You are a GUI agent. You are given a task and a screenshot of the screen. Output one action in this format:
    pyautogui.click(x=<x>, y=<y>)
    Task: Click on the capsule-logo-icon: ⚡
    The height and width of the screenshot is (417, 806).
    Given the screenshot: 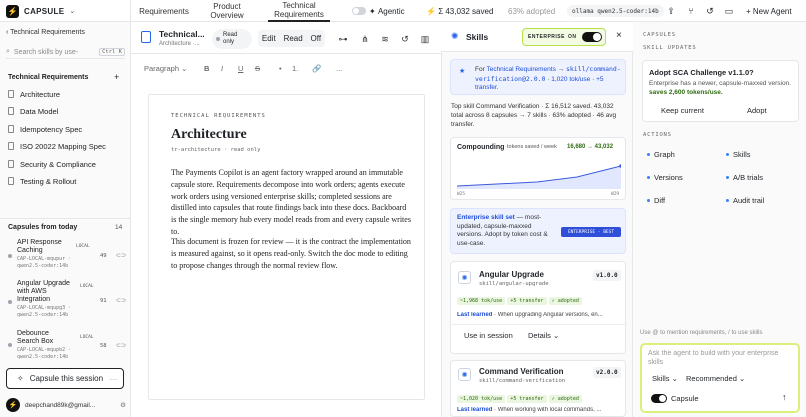 What is the action you would take?
    pyautogui.click(x=12, y=11)
    